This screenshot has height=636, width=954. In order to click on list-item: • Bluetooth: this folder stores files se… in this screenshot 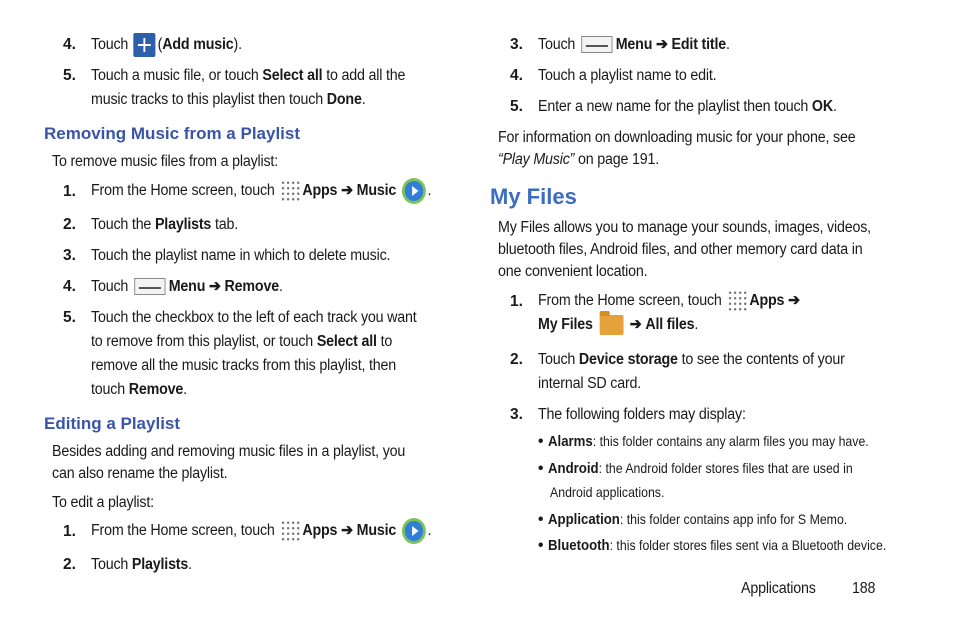, I will do `click(735, 546)`.